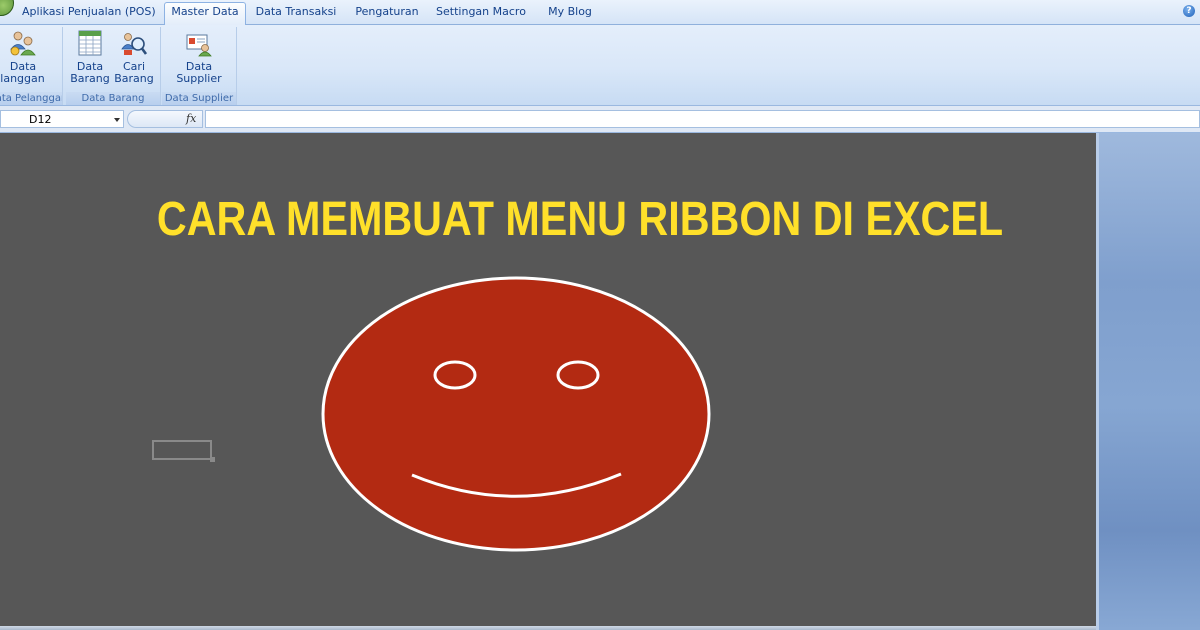 The image size is (1200, 630). Describe the element at coordinates (455, 375) in the screenshot. I see `smiley-left-eye` at that location.